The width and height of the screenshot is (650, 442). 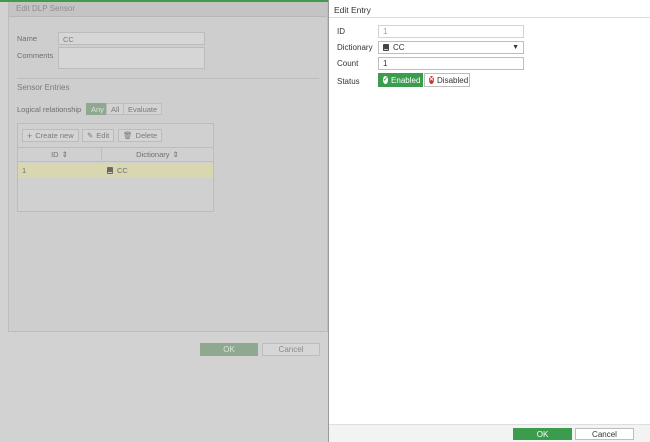 I want to click on name-input: CC, so click(x=131, y=38).